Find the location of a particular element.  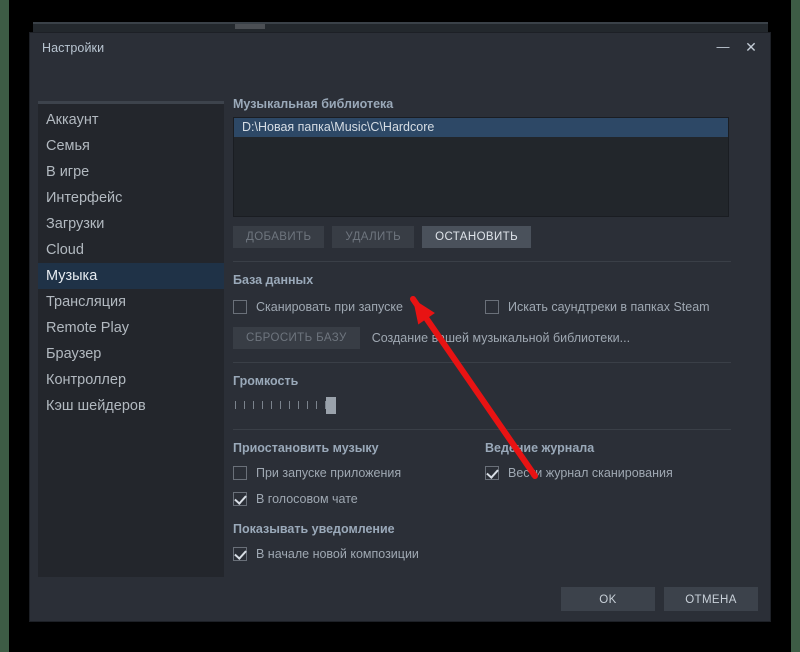

sidebar-item-музыка: Музыка is located at coordinates (131, 276).